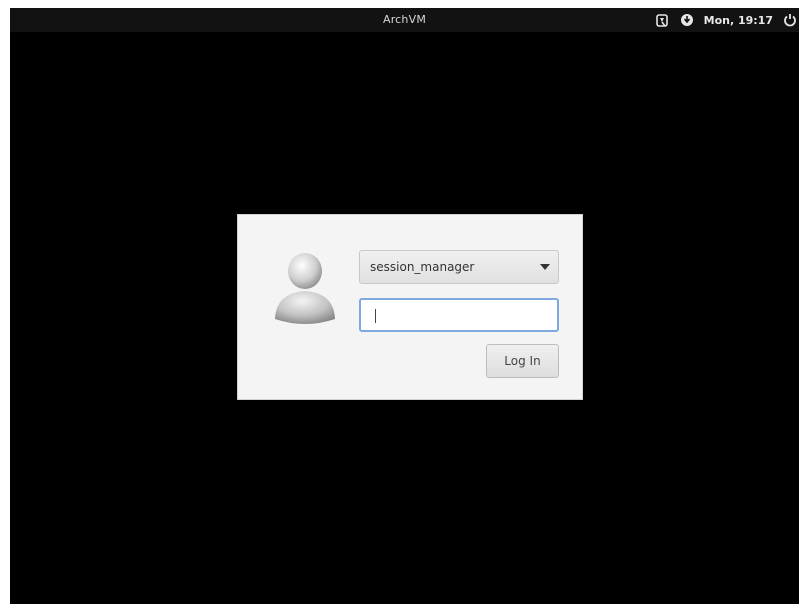 This screenshot has width=799, height=604. I want to click on network-icon, so click(687, 20).